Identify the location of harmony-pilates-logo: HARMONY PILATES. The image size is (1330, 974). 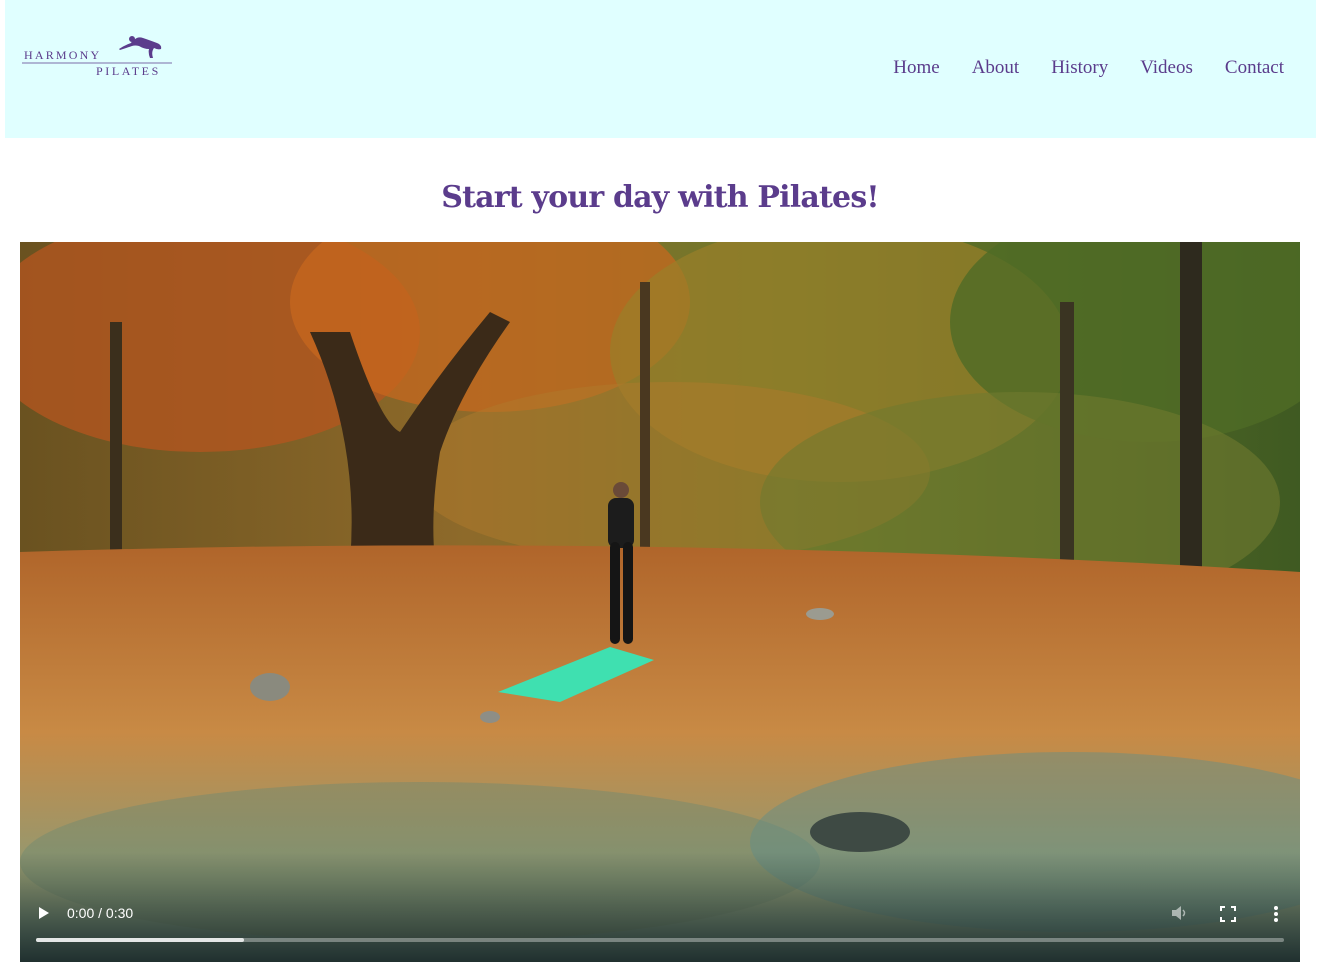
(97, 57).